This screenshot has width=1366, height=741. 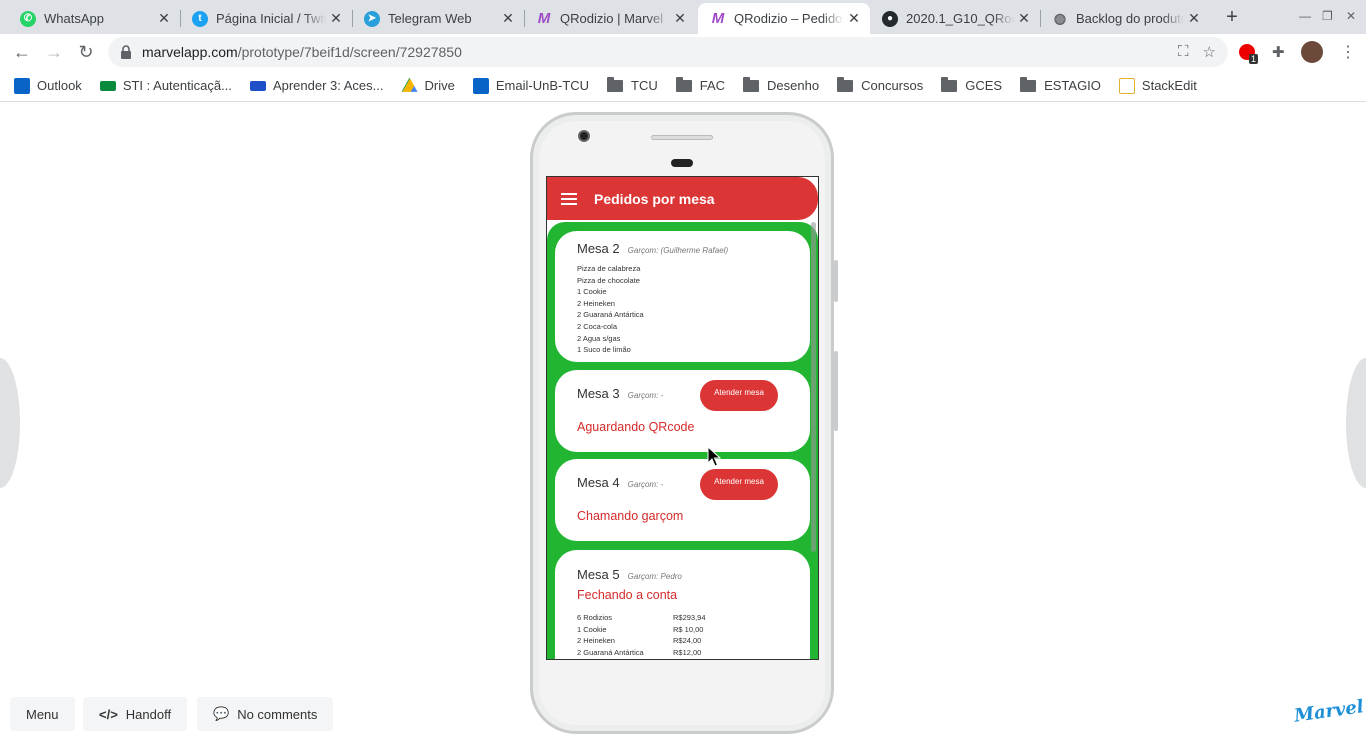 What do you see at coordinates (265, 714) in the screenshot?
I see `comments-button: 💬 No comments` at bounding box center [265, 714].